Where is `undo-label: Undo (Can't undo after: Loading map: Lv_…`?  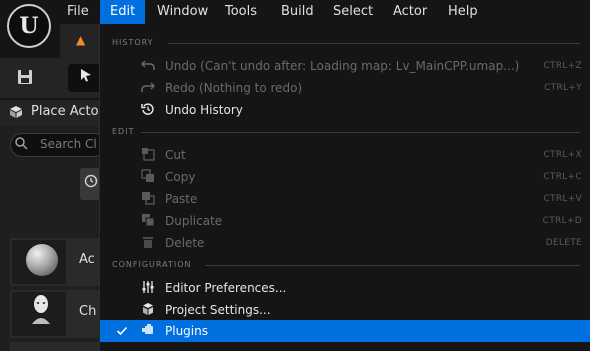 undo-label: Undo (Can't undo after: Loading map: Lv_… is located at coordinates (342, 66).